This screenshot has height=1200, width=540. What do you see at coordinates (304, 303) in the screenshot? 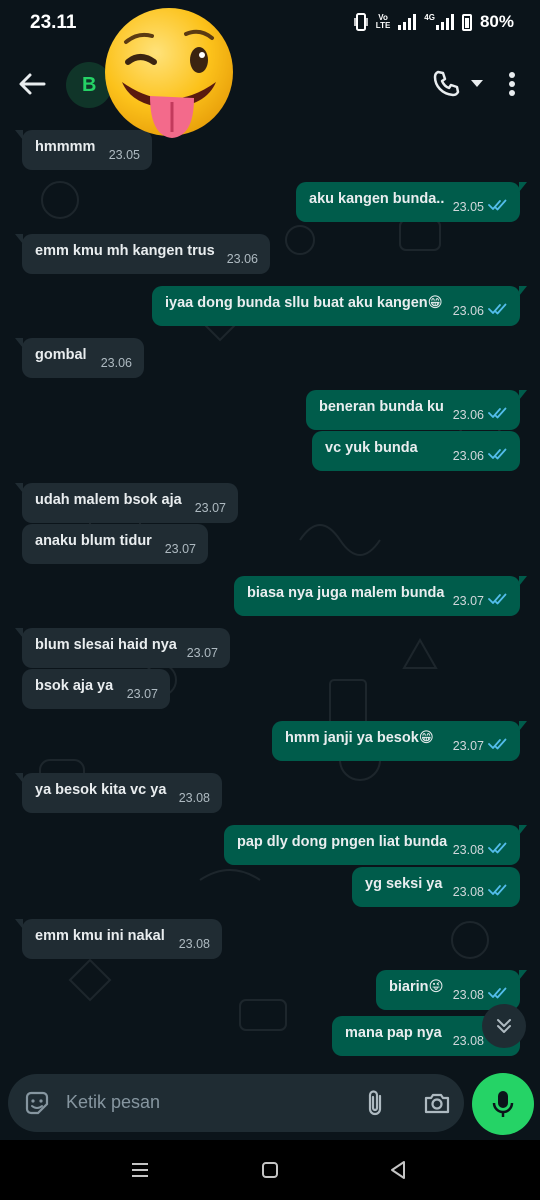
I see `message-text: iyaa dong bunda sllu buat aku kangen😁` at bounding box center [304, 303].